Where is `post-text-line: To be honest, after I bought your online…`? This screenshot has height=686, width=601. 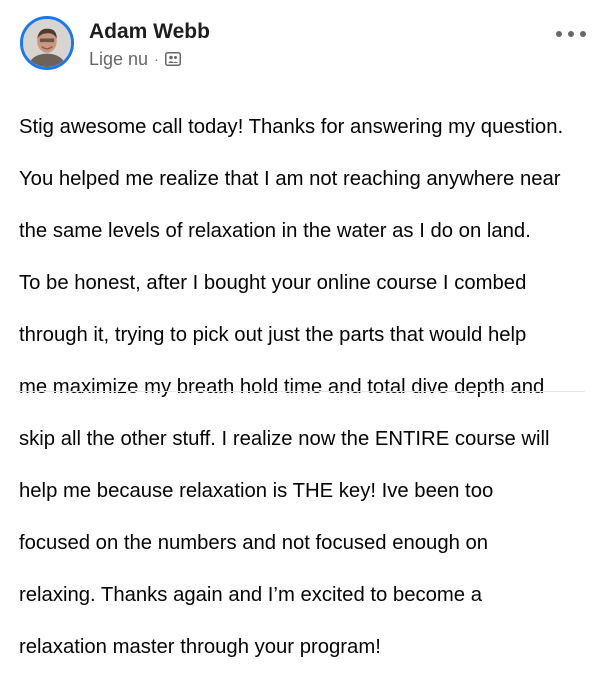 post-text-line: To be honest, after I bought your online… is located at coordinates (273, 283).